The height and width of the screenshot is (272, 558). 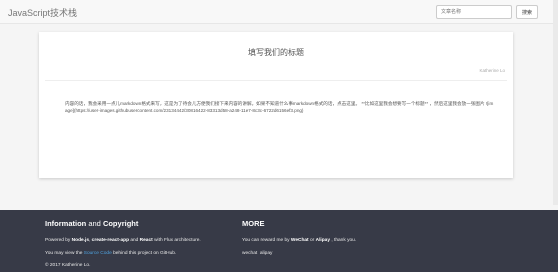 What do you see at coordinates (279, 12) in the screenshot?
I see `top-navbar: JavaScript技术栈 搜索` at bounding box center [279, 12].